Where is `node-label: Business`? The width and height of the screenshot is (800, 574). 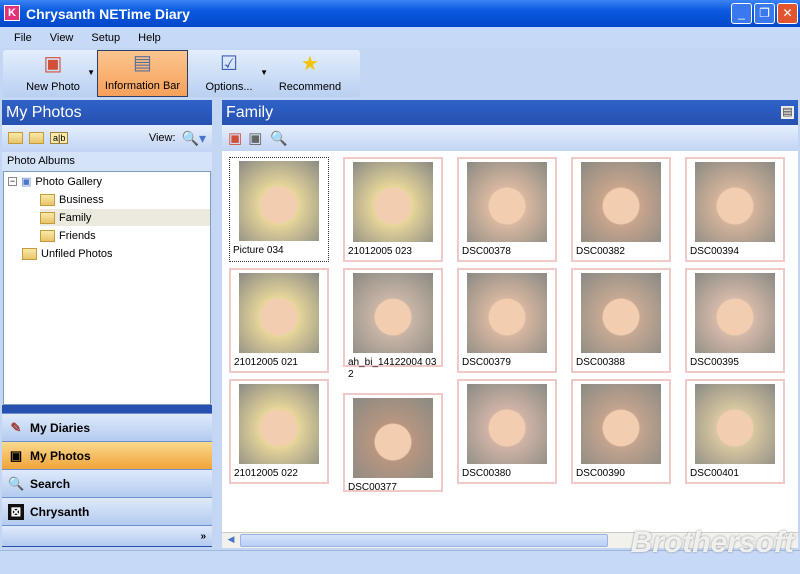
node-label: Business is located at coordinates (81, 199).